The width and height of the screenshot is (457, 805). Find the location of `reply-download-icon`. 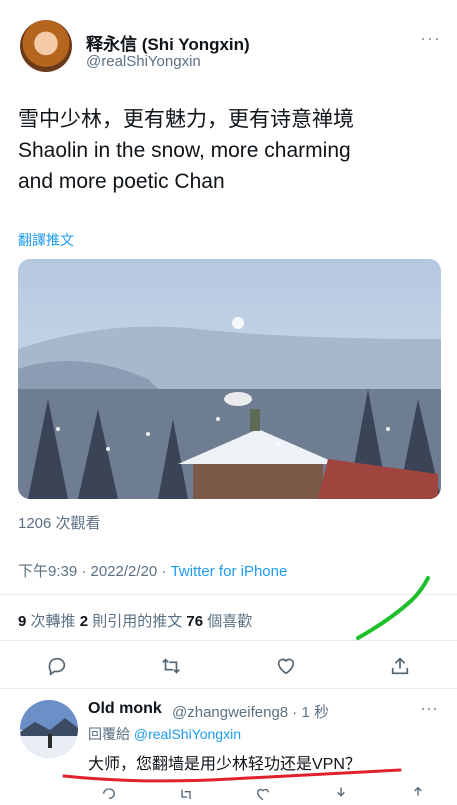

reply-download-icon is located at coordinates (341, 793).